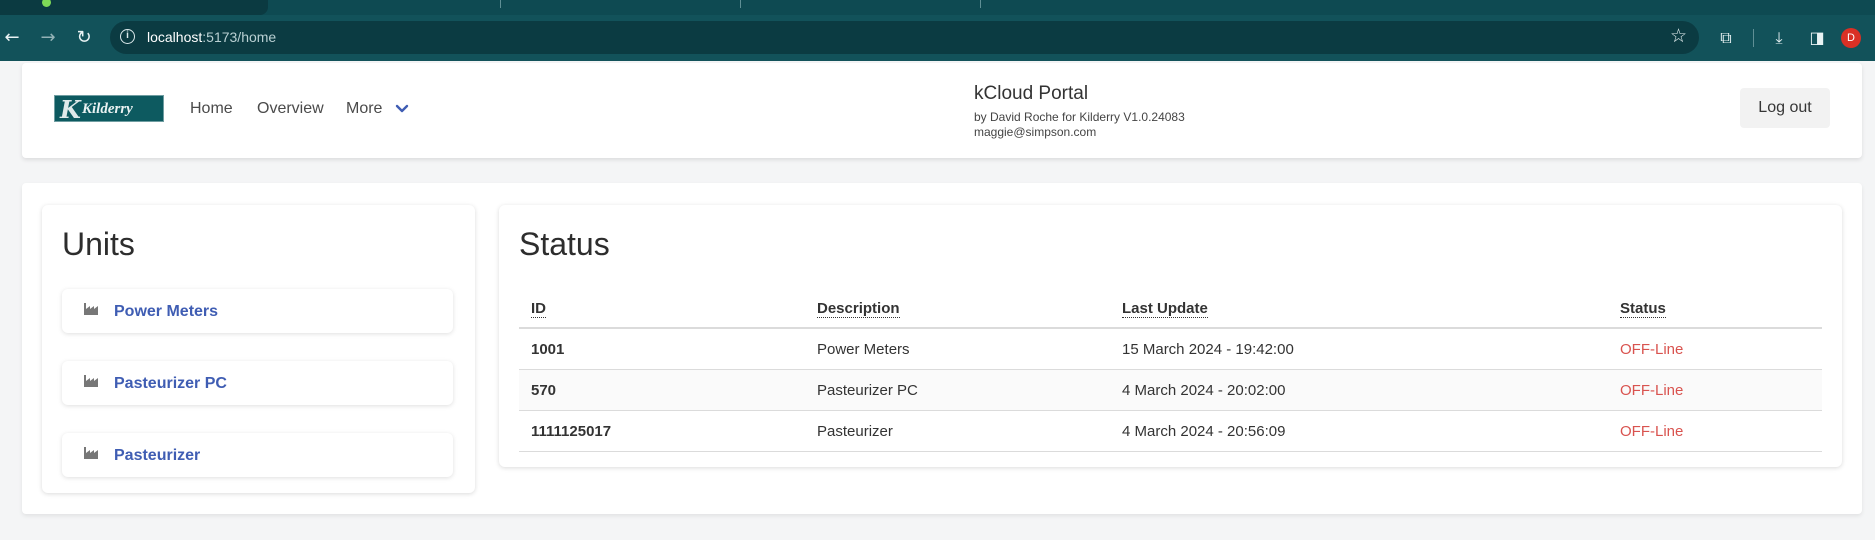  What do you see at coordinates (662, 390) in the screenshot?
I see `cell-id: 570` at bounding box center [662, 390].